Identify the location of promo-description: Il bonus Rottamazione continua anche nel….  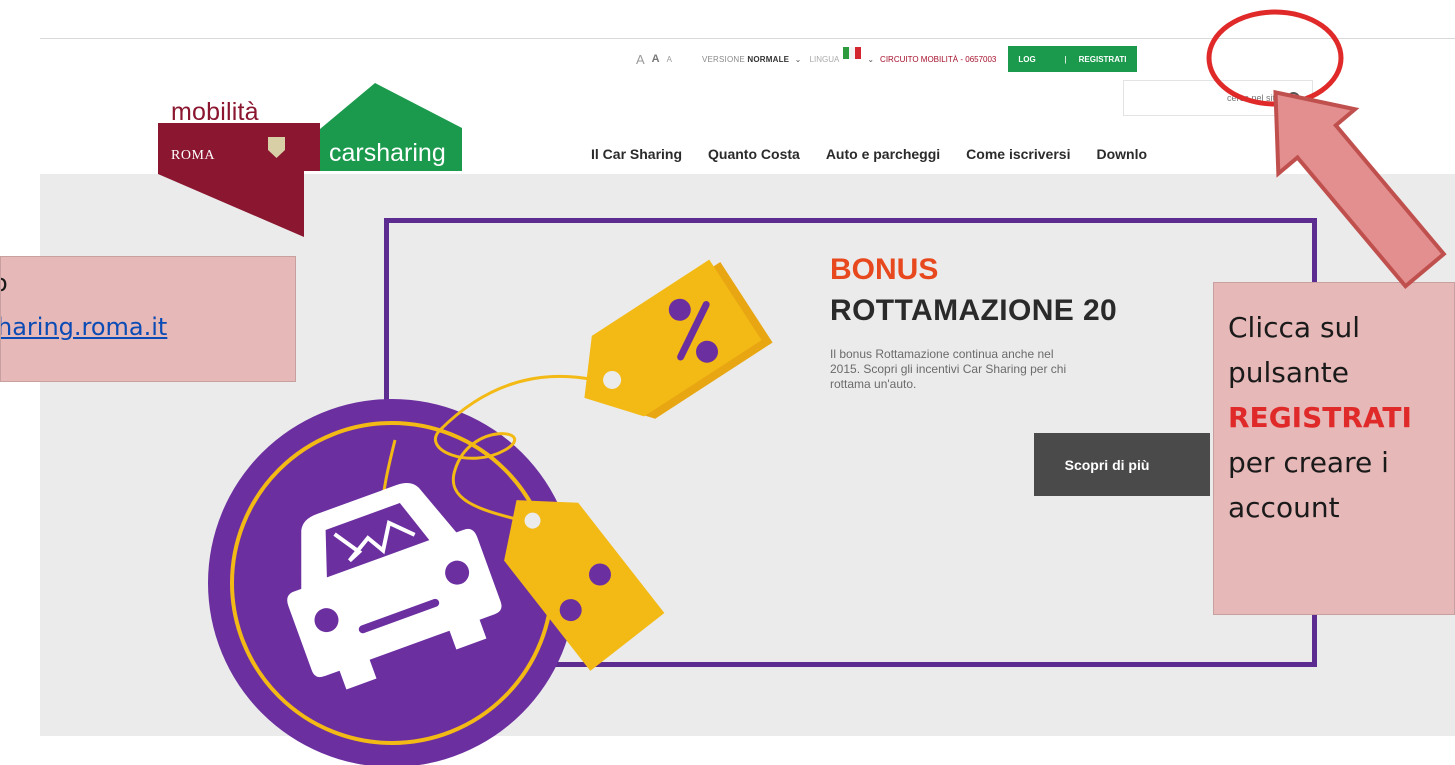
(948, 369).